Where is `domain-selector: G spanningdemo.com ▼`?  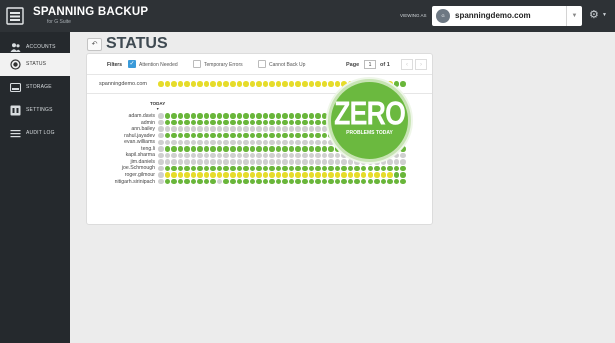 domain-selector: G spanningdemo.com ▼ is located at coordinates (507, 16).